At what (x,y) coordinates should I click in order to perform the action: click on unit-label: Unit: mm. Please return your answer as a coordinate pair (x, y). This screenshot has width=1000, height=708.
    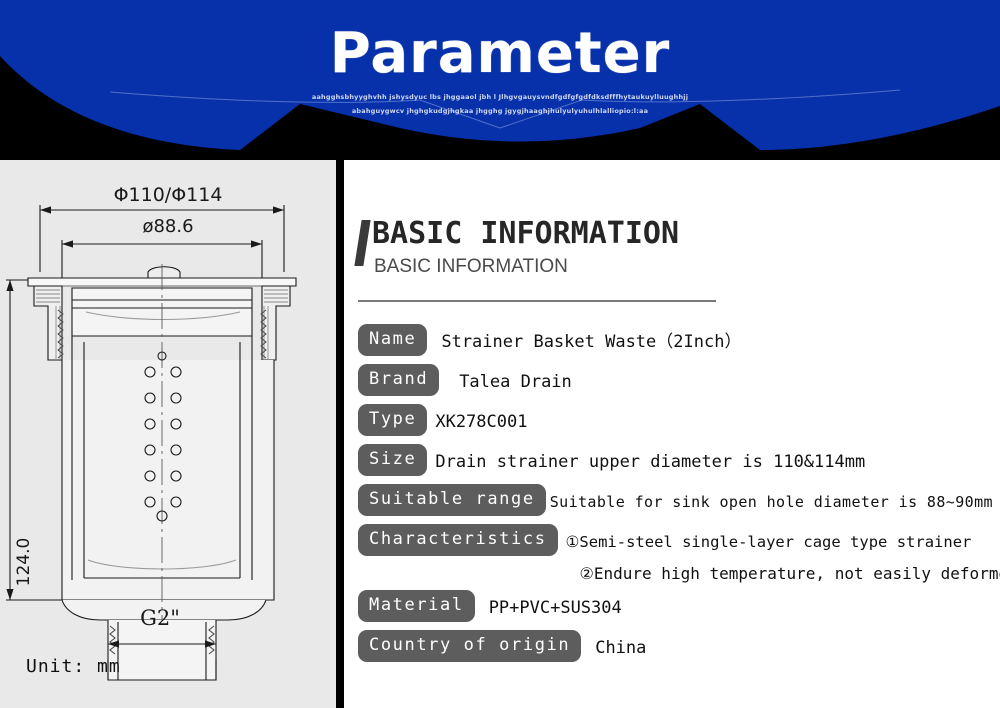
    Looking at the image, I should click on (73, 666).